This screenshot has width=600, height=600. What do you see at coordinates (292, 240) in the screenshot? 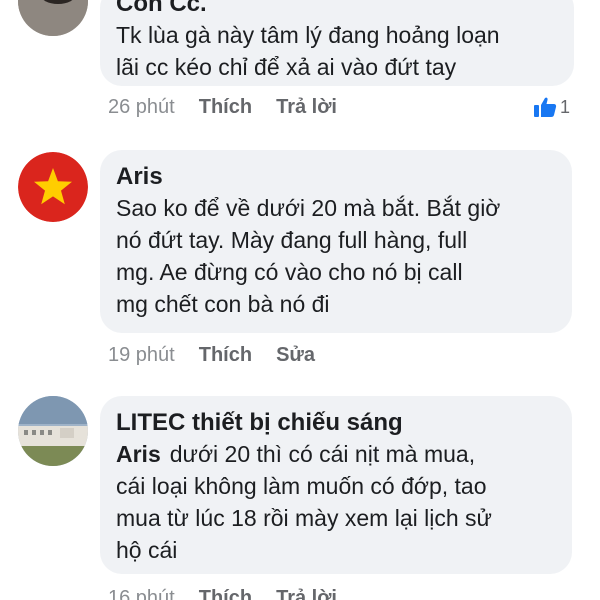
I see `comment-text-line: nó đứt tay. Mày đang full hàng, full` at bounding box center [292, 240].